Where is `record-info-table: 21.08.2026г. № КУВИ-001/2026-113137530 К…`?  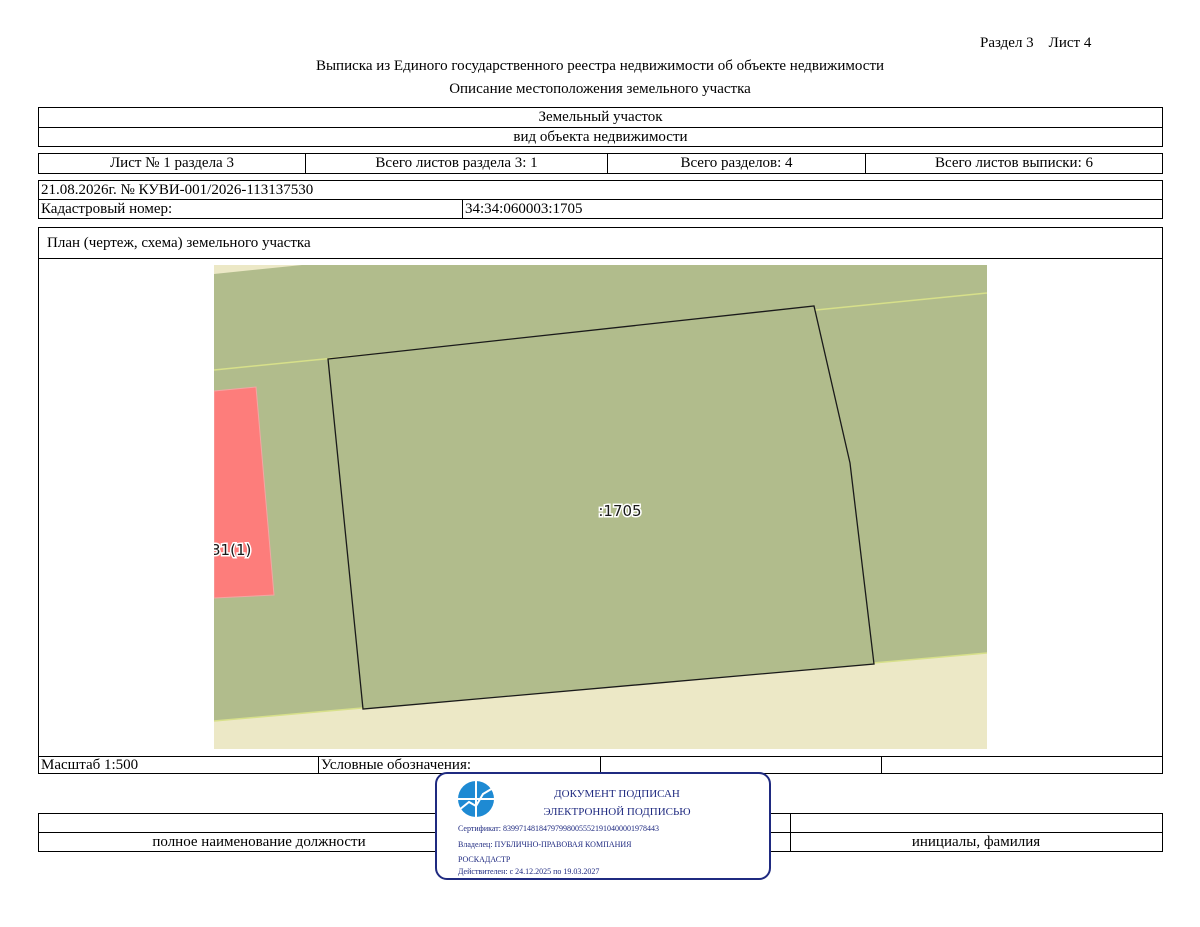 record-info-table: 21.08.2026г. № КУВИ-001/2026-113137530 К… is located at coordinates (600, 199).